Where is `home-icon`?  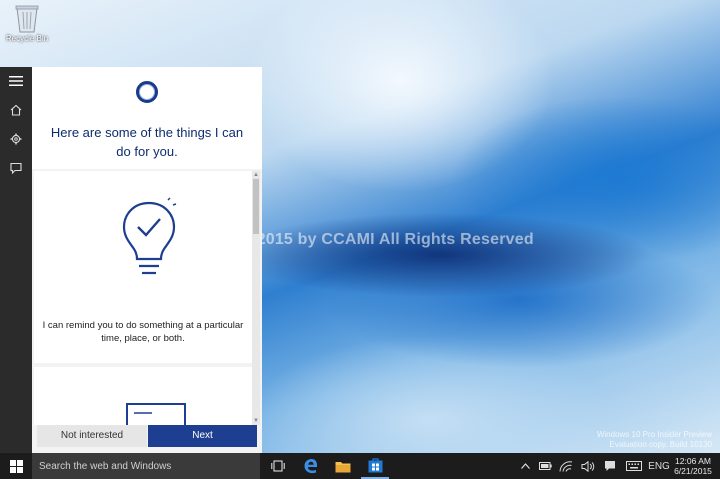 home-icon is located at coordinates (16, 110).